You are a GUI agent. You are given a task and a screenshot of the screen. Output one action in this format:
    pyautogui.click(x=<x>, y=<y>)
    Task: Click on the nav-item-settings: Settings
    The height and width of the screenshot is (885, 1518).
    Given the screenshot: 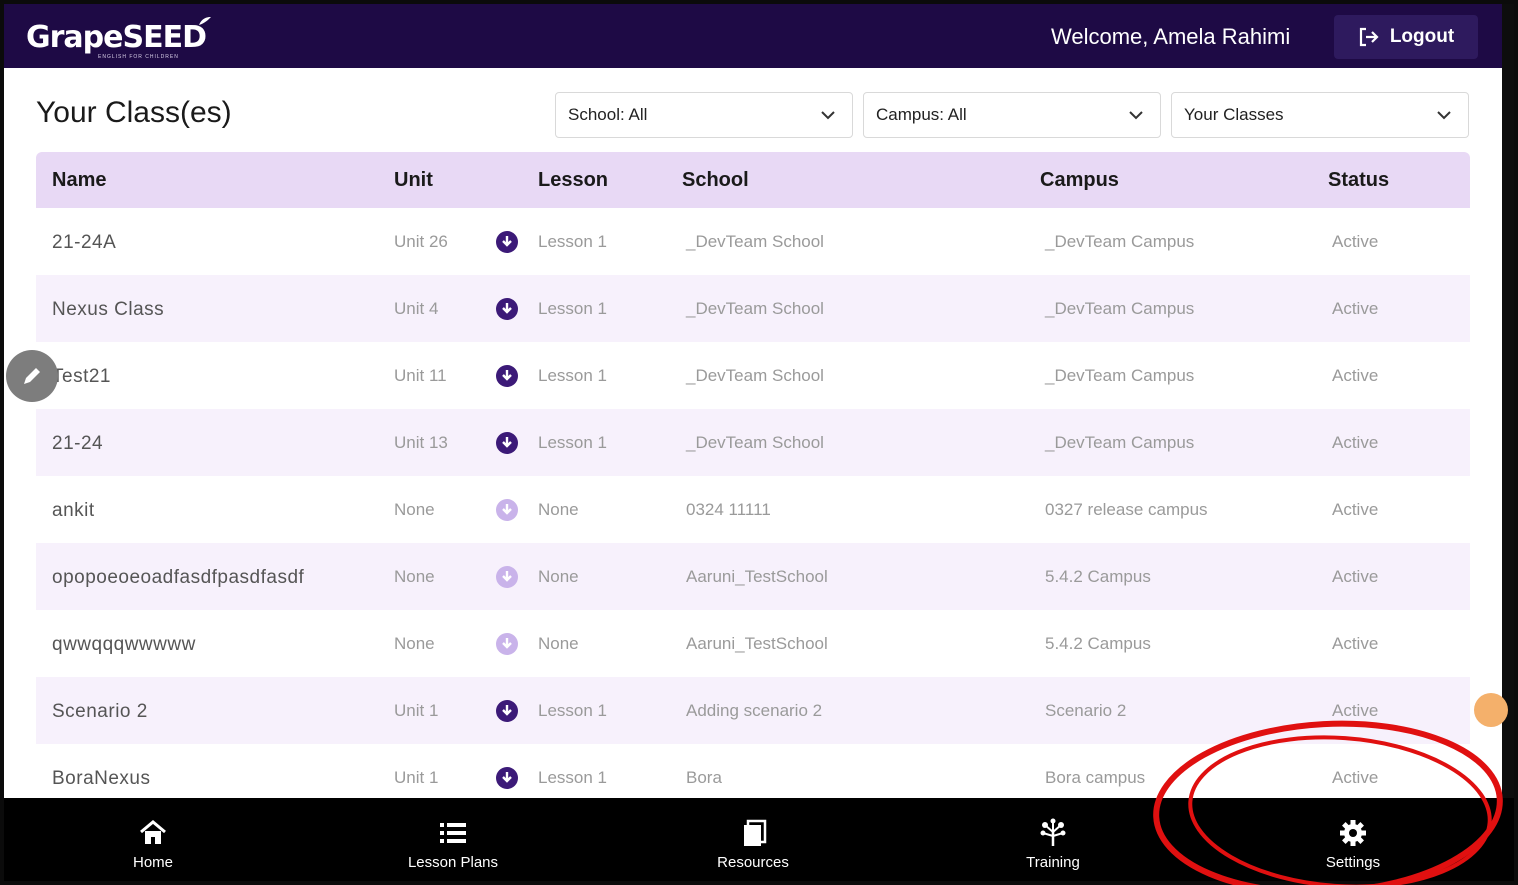 What is the action you would take?
    pyautogui.click(x=1353, y=839)
    